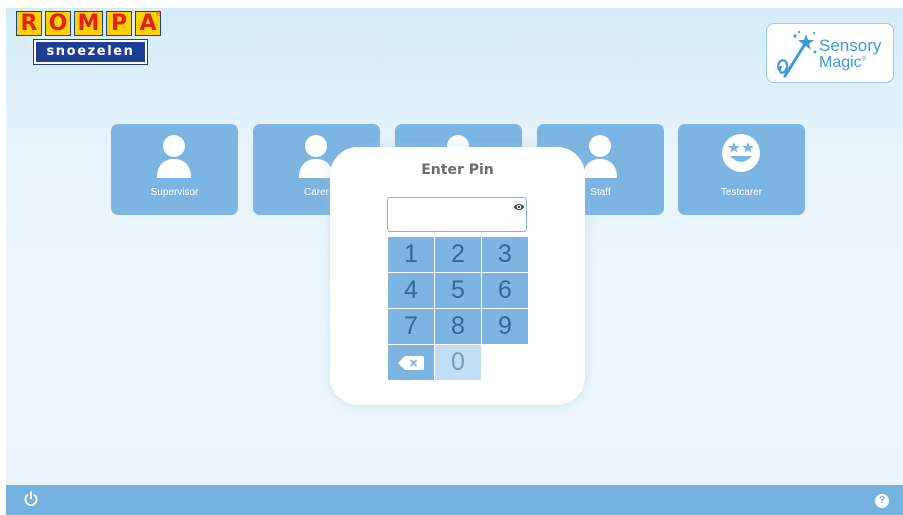  Describe the element at coordinates (797, 54) in the screenshot. I see `magic-wand-icon` at that location.